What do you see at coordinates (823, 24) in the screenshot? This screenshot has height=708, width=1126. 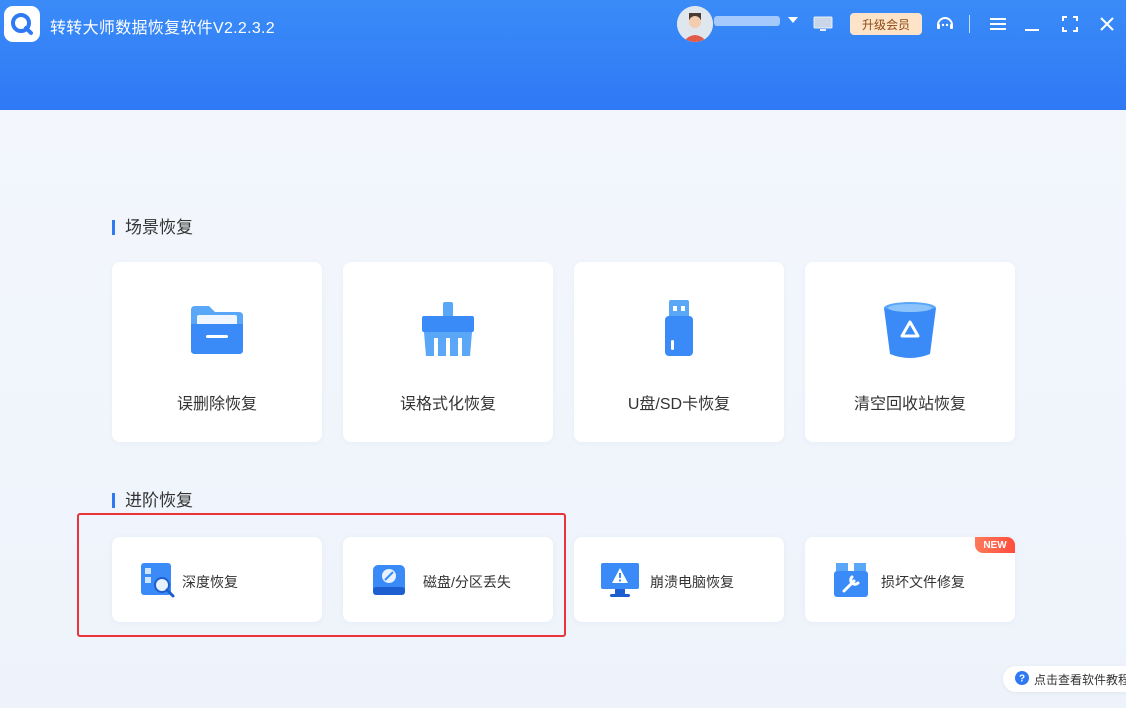 I see `monitor-icon` at bounding box center [823, 24].